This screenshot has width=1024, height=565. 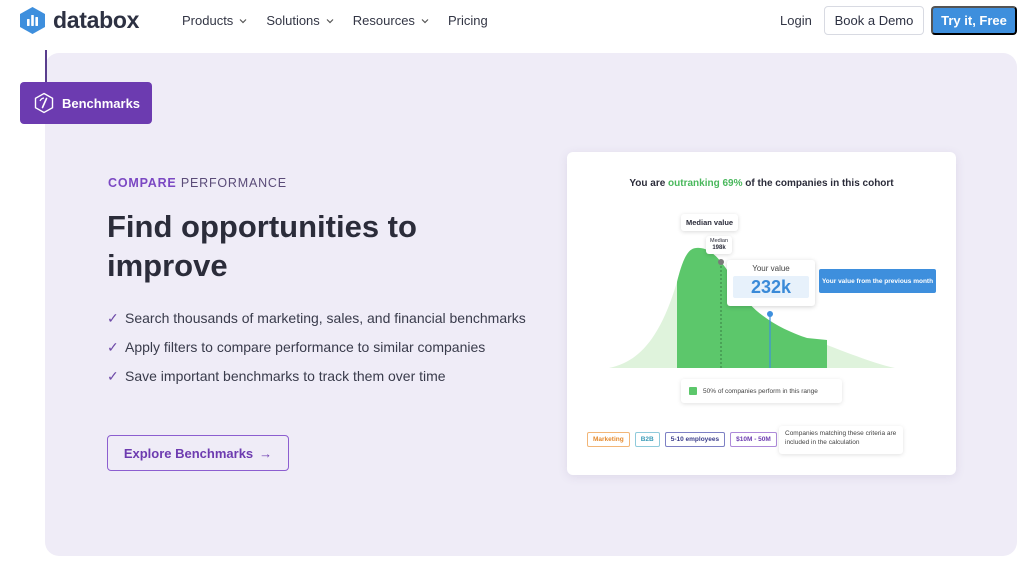 I want to click on tag-employees: 5-10 employees, so click(x=695, y=439).